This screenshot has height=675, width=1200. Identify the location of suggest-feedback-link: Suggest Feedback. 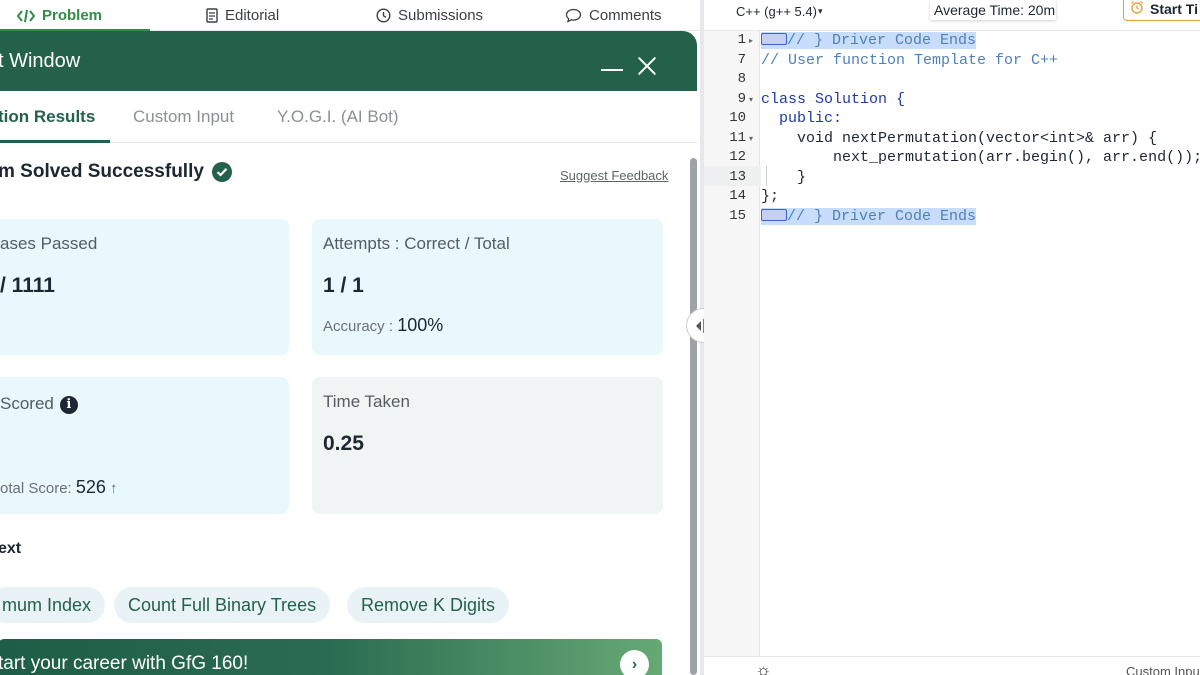
(614, 175).